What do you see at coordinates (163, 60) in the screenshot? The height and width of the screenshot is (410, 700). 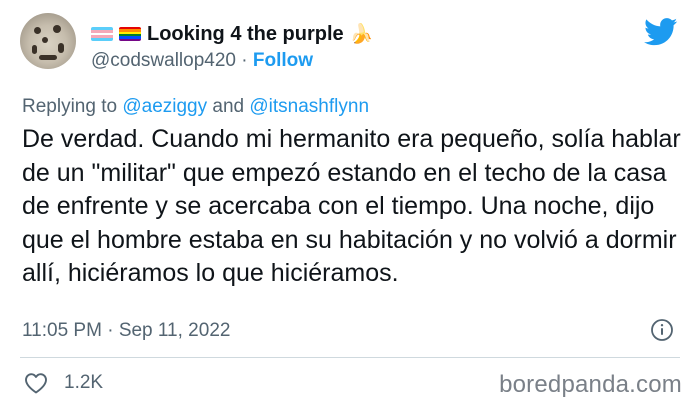 I see `author-handle: @codswallop420` at bounding box center [163, 60].